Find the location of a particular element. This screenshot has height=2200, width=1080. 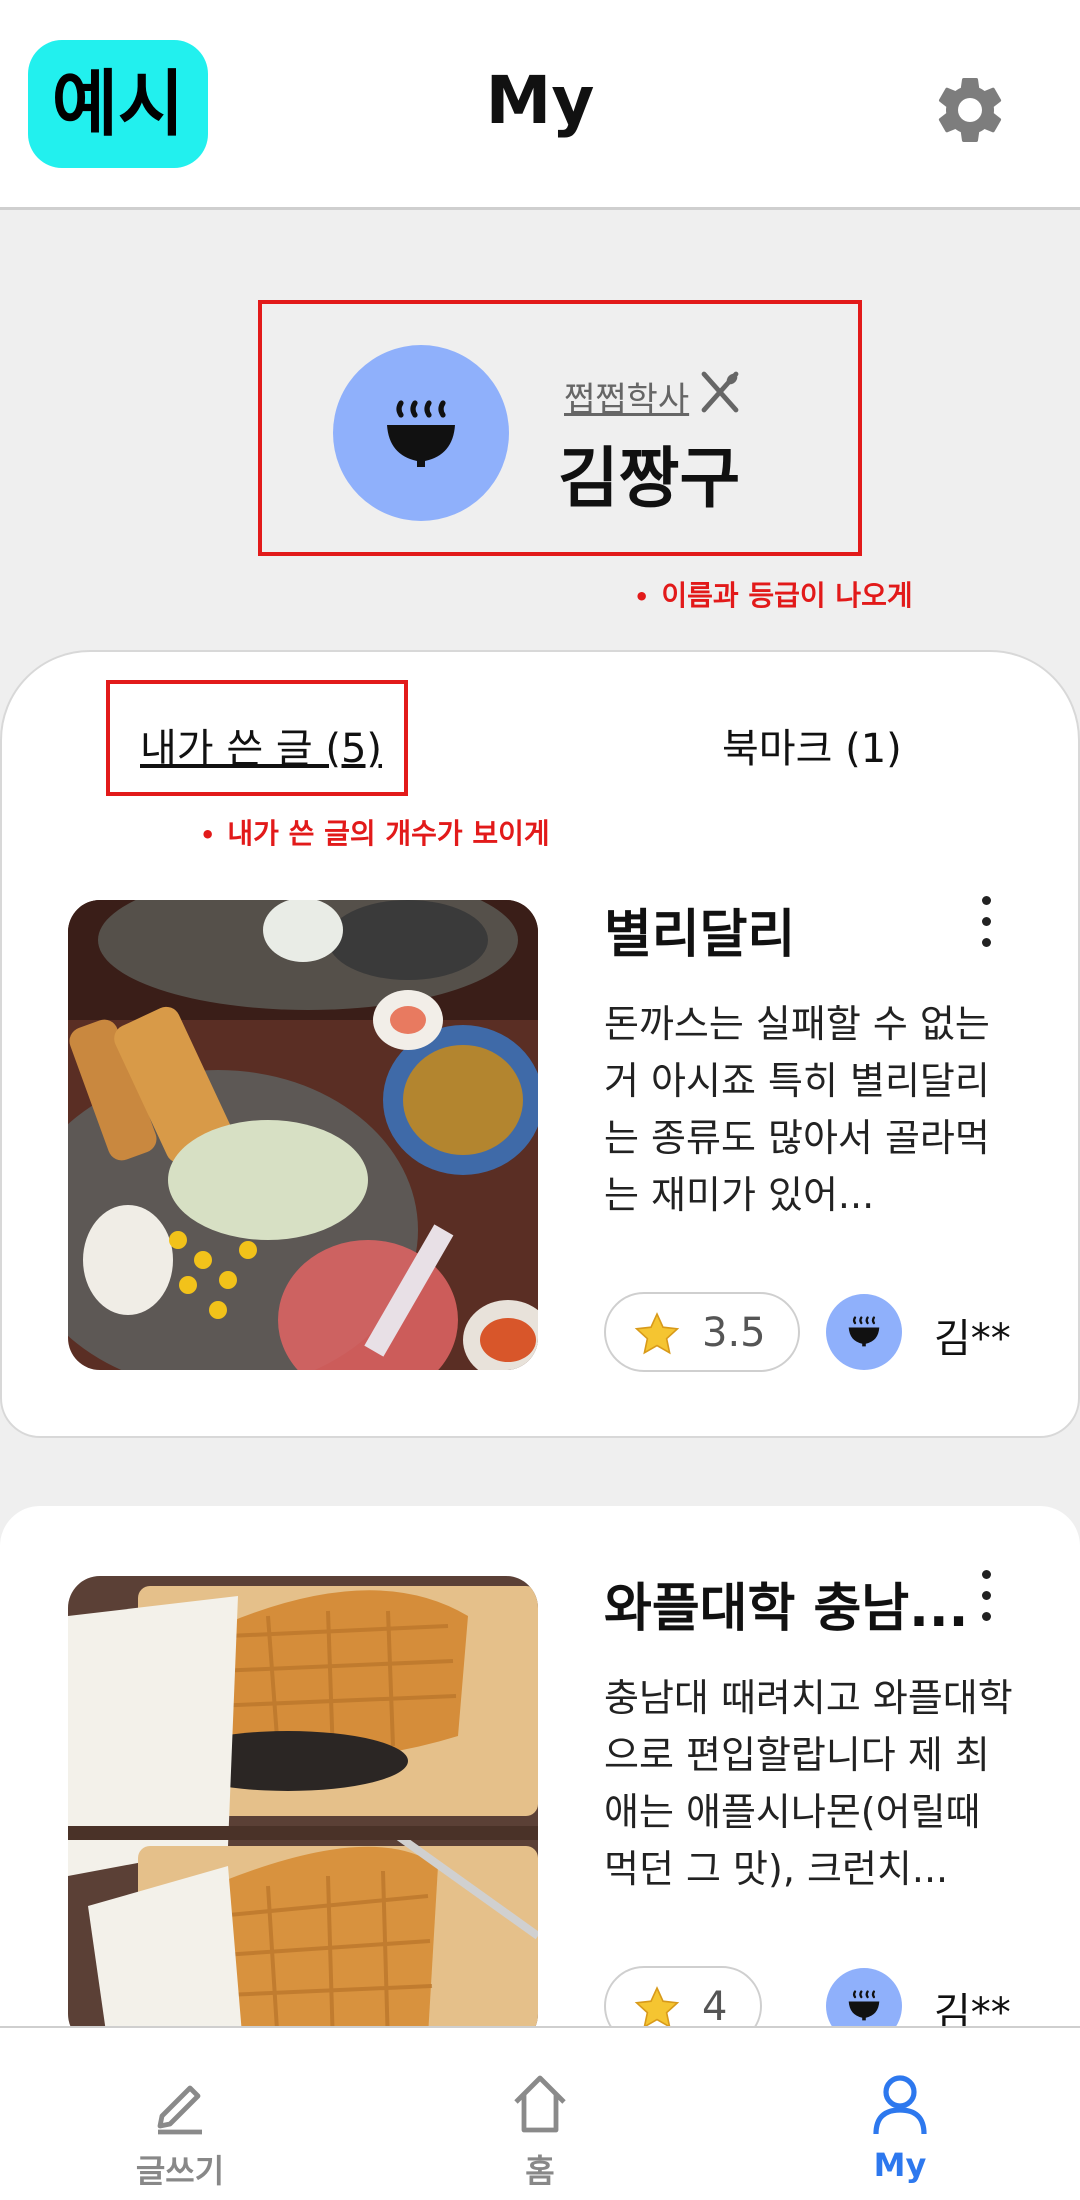

rating-value: 3.5 is located at coordinates (734, 1333).